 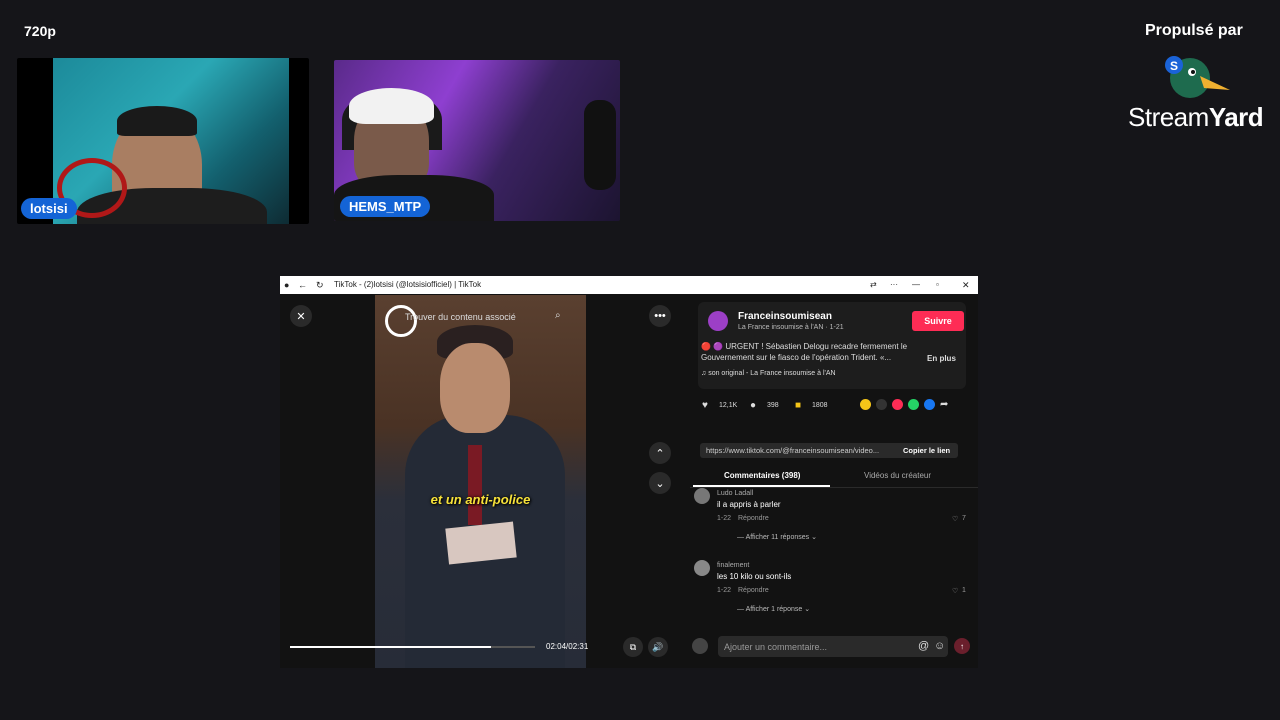 I want to click on video-progress-bar, so click(x=412, y=647).